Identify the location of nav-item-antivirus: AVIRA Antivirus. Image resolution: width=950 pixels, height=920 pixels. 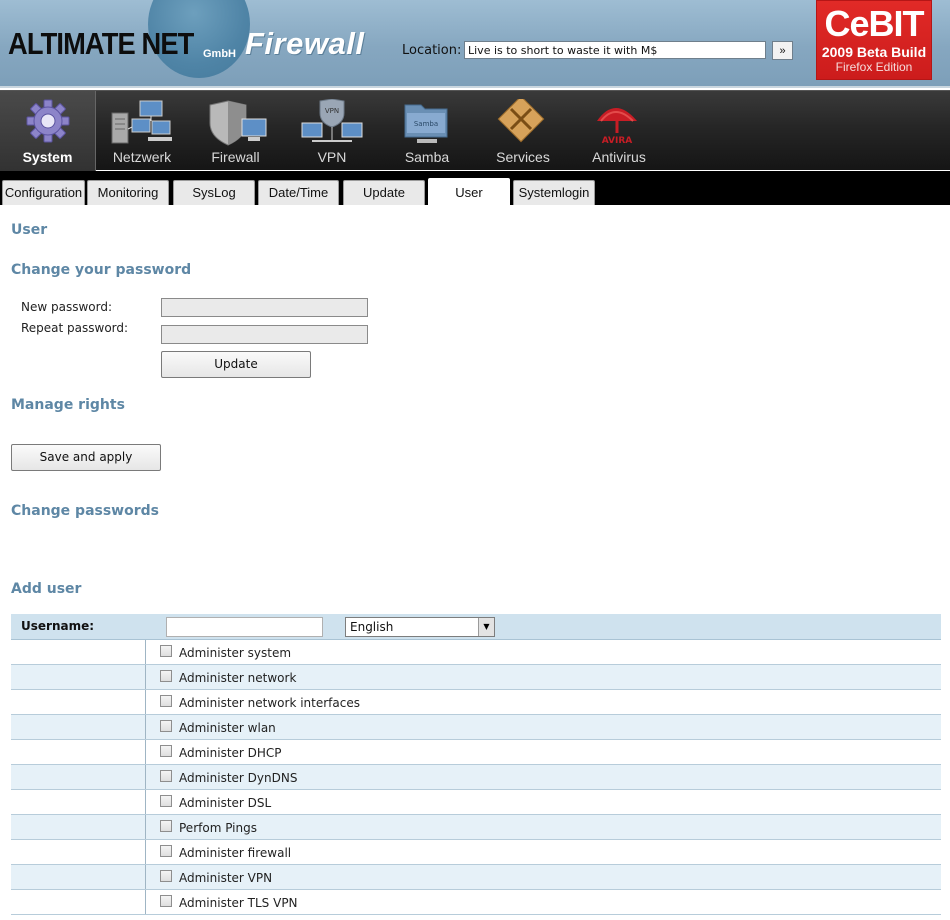
(619, 131).